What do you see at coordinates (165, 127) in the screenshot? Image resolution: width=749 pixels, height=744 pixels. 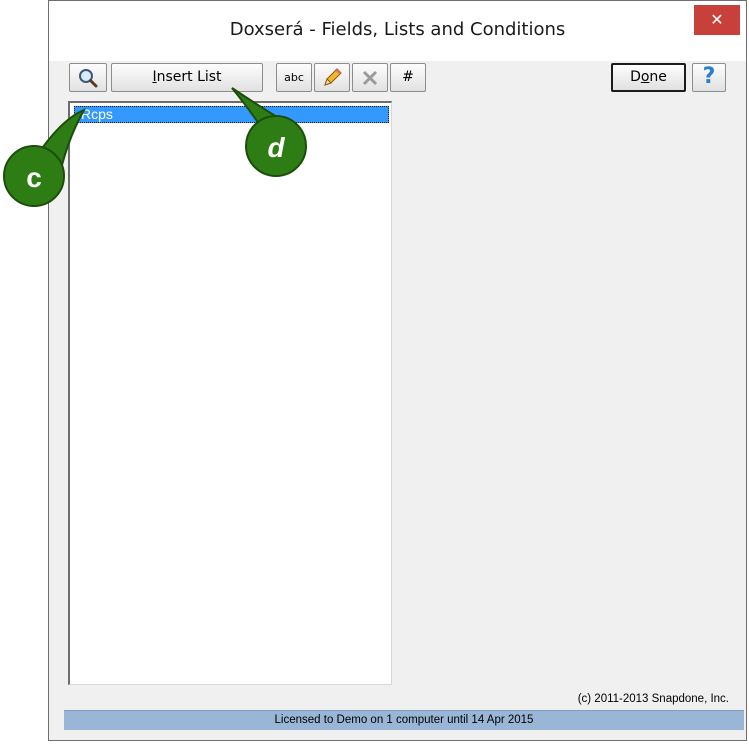 I see `callout-c-pointer` at bounding box center [165, 127].